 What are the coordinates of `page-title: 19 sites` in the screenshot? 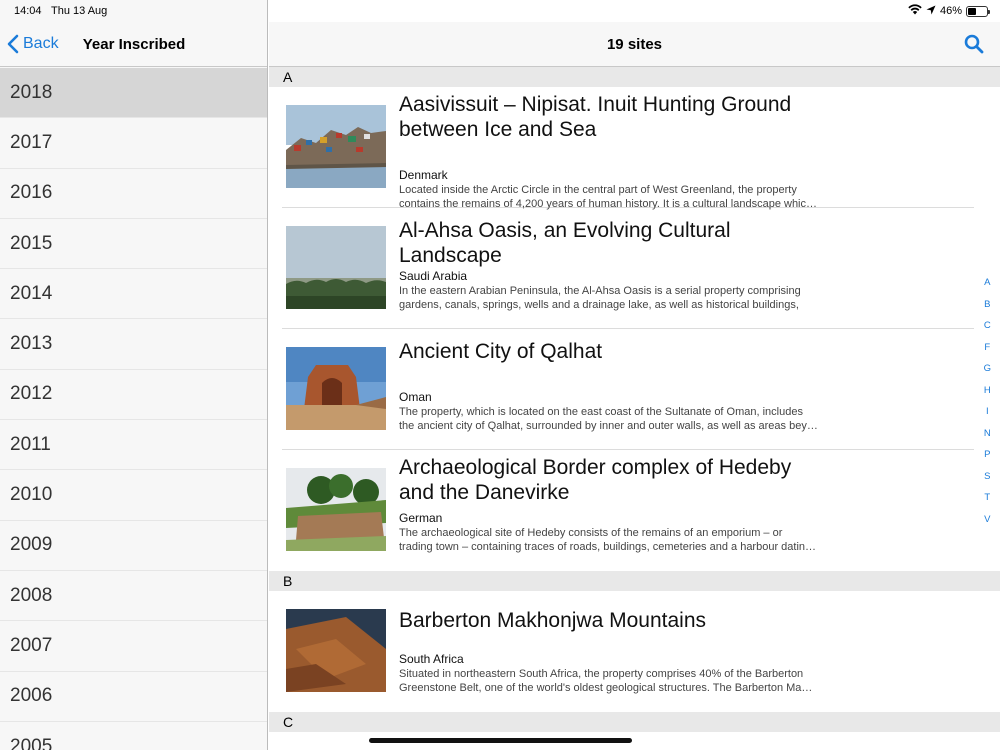 It's located at (634, 44).